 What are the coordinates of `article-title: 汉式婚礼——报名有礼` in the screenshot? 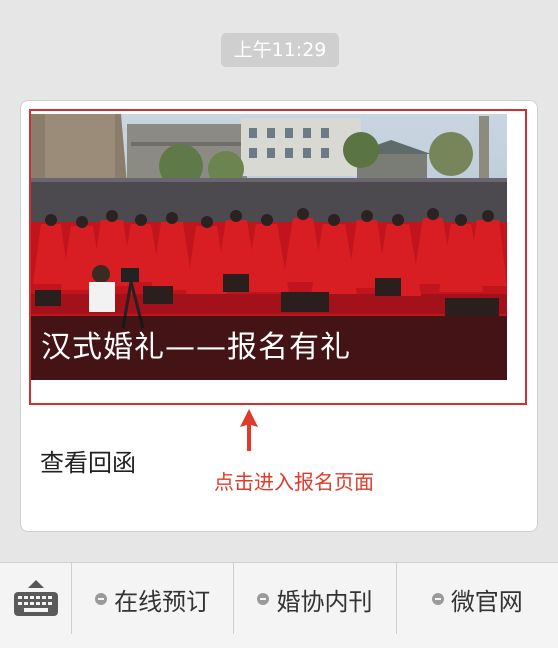 It's located at (269, 348).